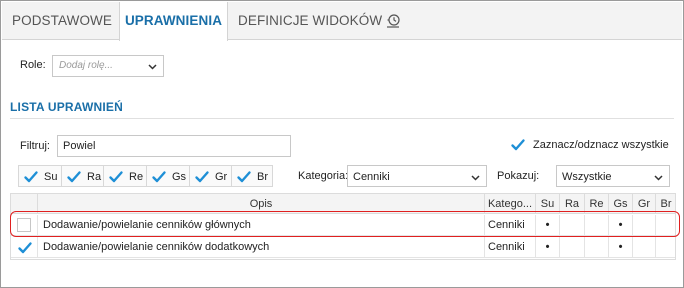 This screenshot has width=684, height=288. I want to click on column-re: Re, so click(597, 204).